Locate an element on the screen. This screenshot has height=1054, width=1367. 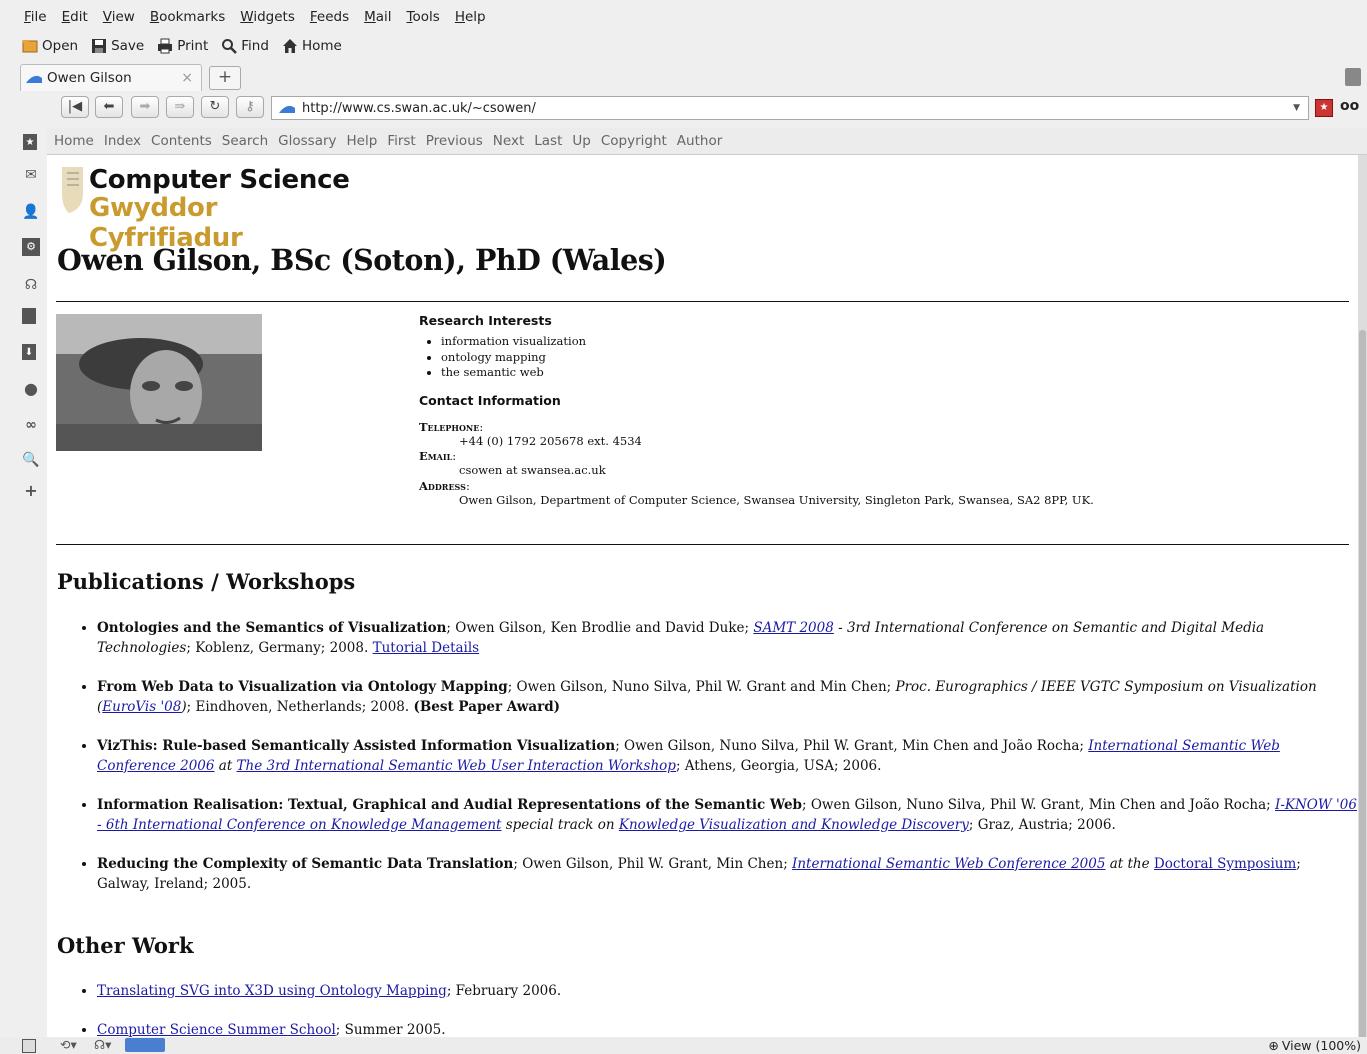
pub-link: EuroVis '08 is located at coordinates (141, 707).